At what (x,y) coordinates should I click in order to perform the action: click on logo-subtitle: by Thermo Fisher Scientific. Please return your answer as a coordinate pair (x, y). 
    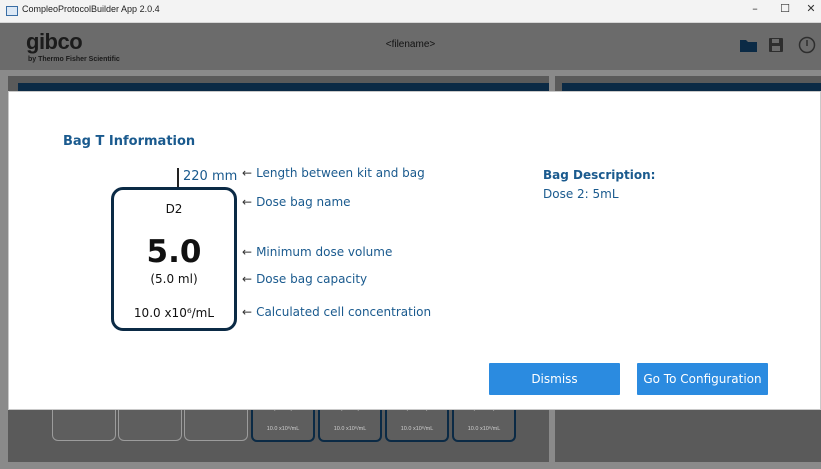
    Looking at the image, I should click on (74, 59).